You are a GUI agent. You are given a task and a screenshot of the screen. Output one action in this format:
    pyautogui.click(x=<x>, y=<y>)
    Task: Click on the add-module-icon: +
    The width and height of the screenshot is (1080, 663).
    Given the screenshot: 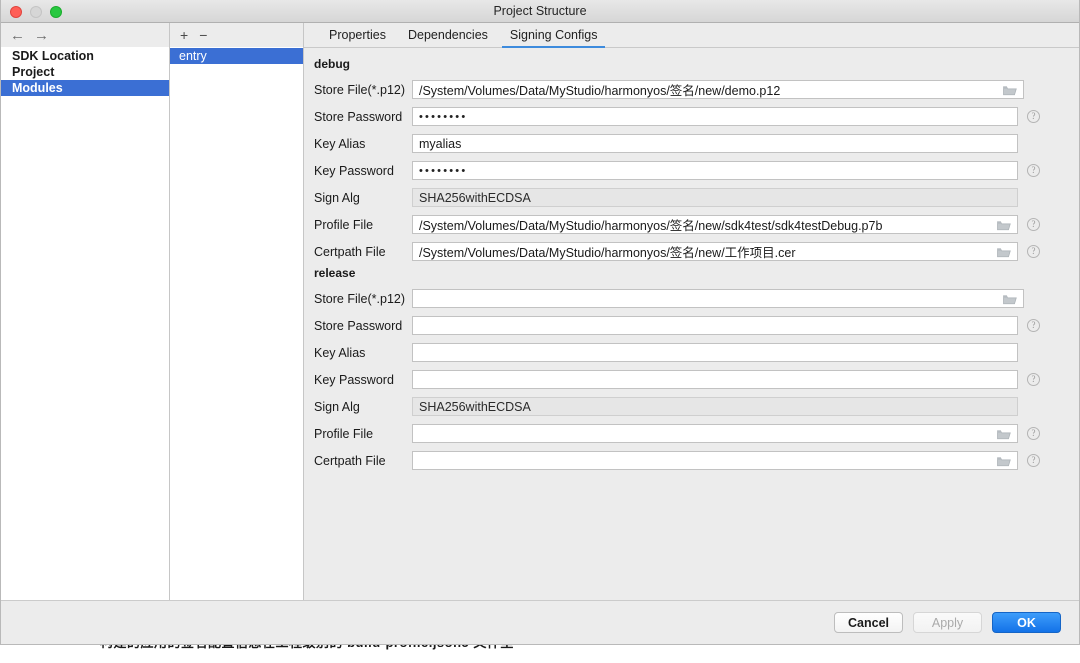 What is the action you would take?
    pyautogui.click(x=184, y=35)
    